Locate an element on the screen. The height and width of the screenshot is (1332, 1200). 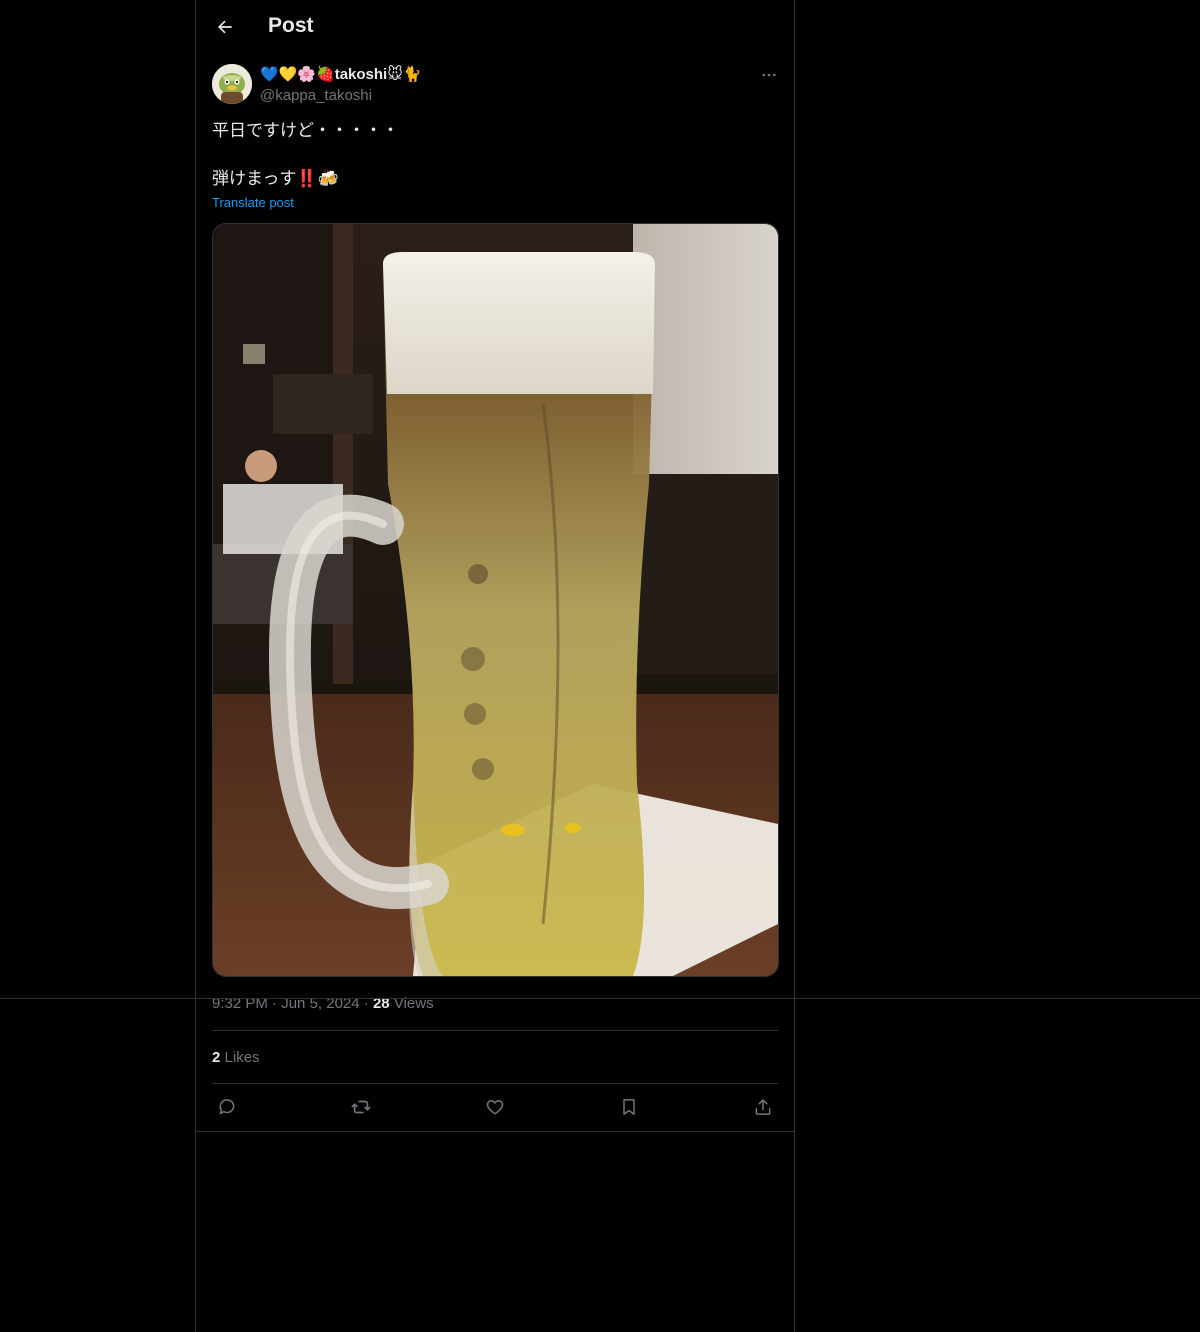
arrow-left-icon is located at coordinates (225, 27).